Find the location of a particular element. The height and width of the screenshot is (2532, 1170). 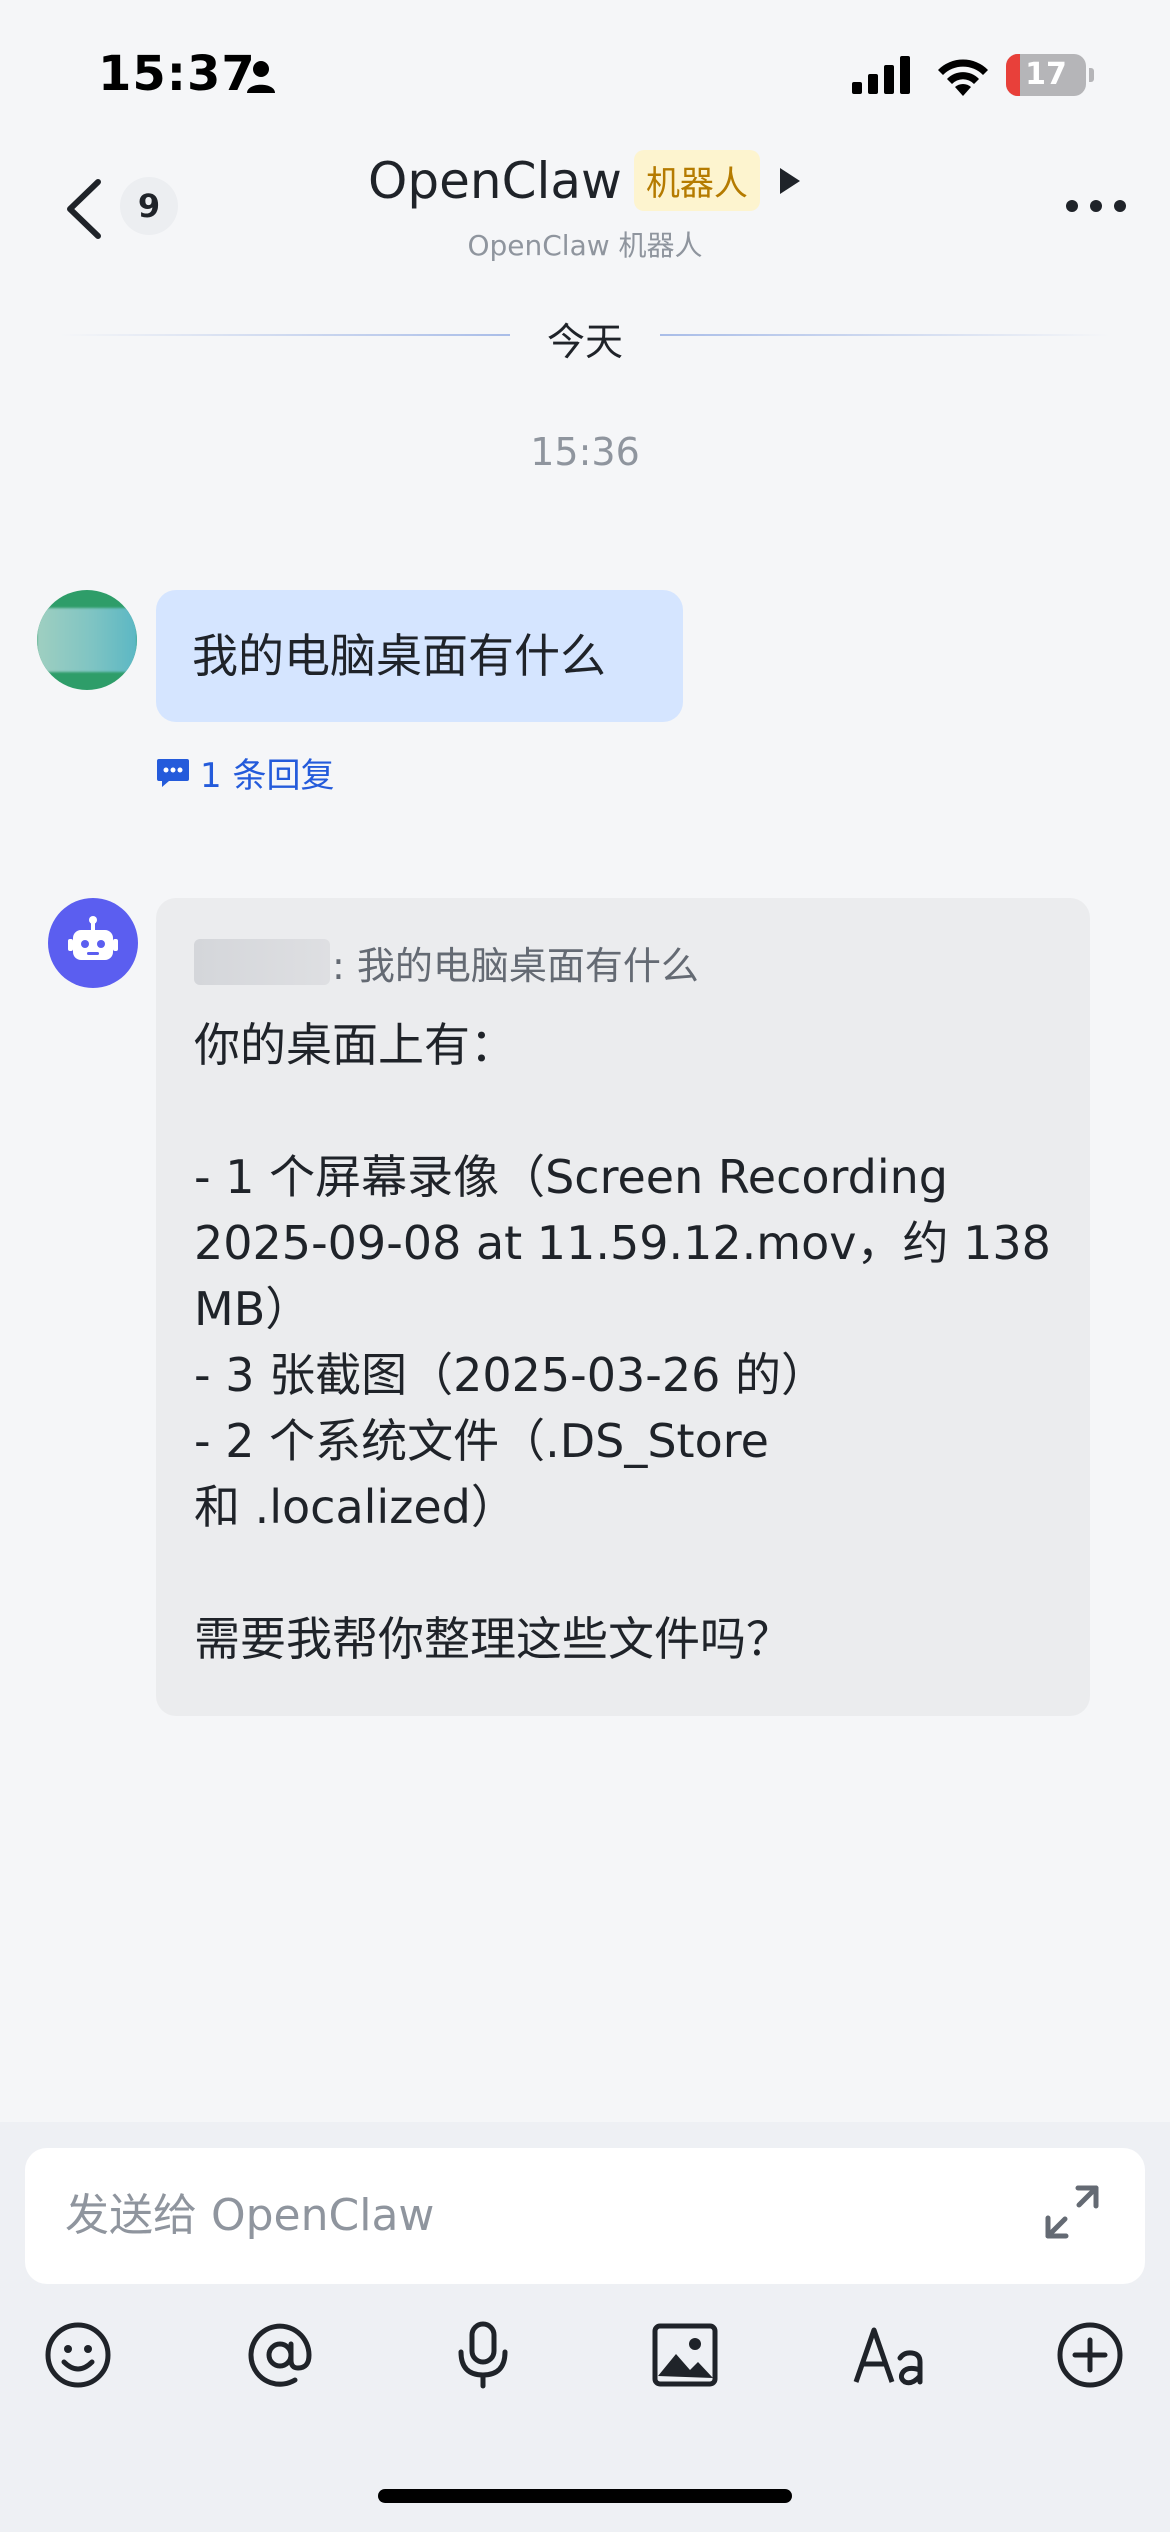

chat-title-row: OpenClaw 机器人 is located at coordinates (585, 180).